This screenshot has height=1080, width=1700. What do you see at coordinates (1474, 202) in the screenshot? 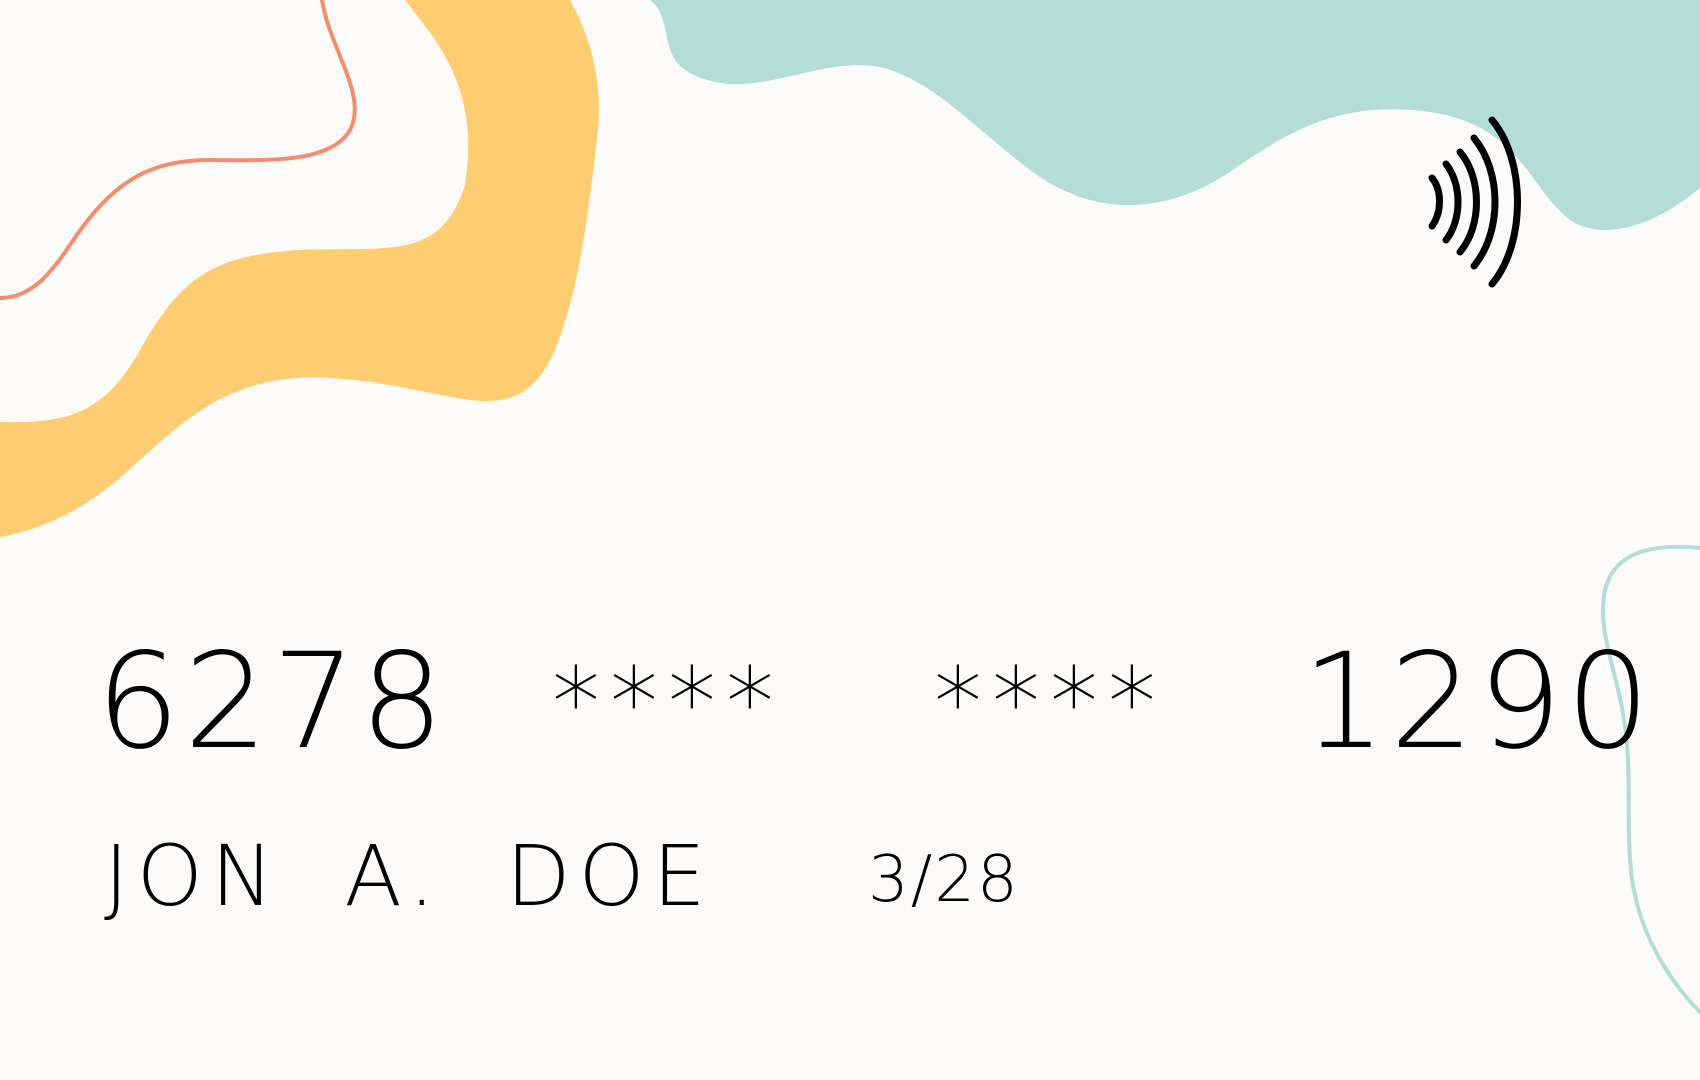
I see `contactless-payment-icon` at bounding box center [1474, 202].